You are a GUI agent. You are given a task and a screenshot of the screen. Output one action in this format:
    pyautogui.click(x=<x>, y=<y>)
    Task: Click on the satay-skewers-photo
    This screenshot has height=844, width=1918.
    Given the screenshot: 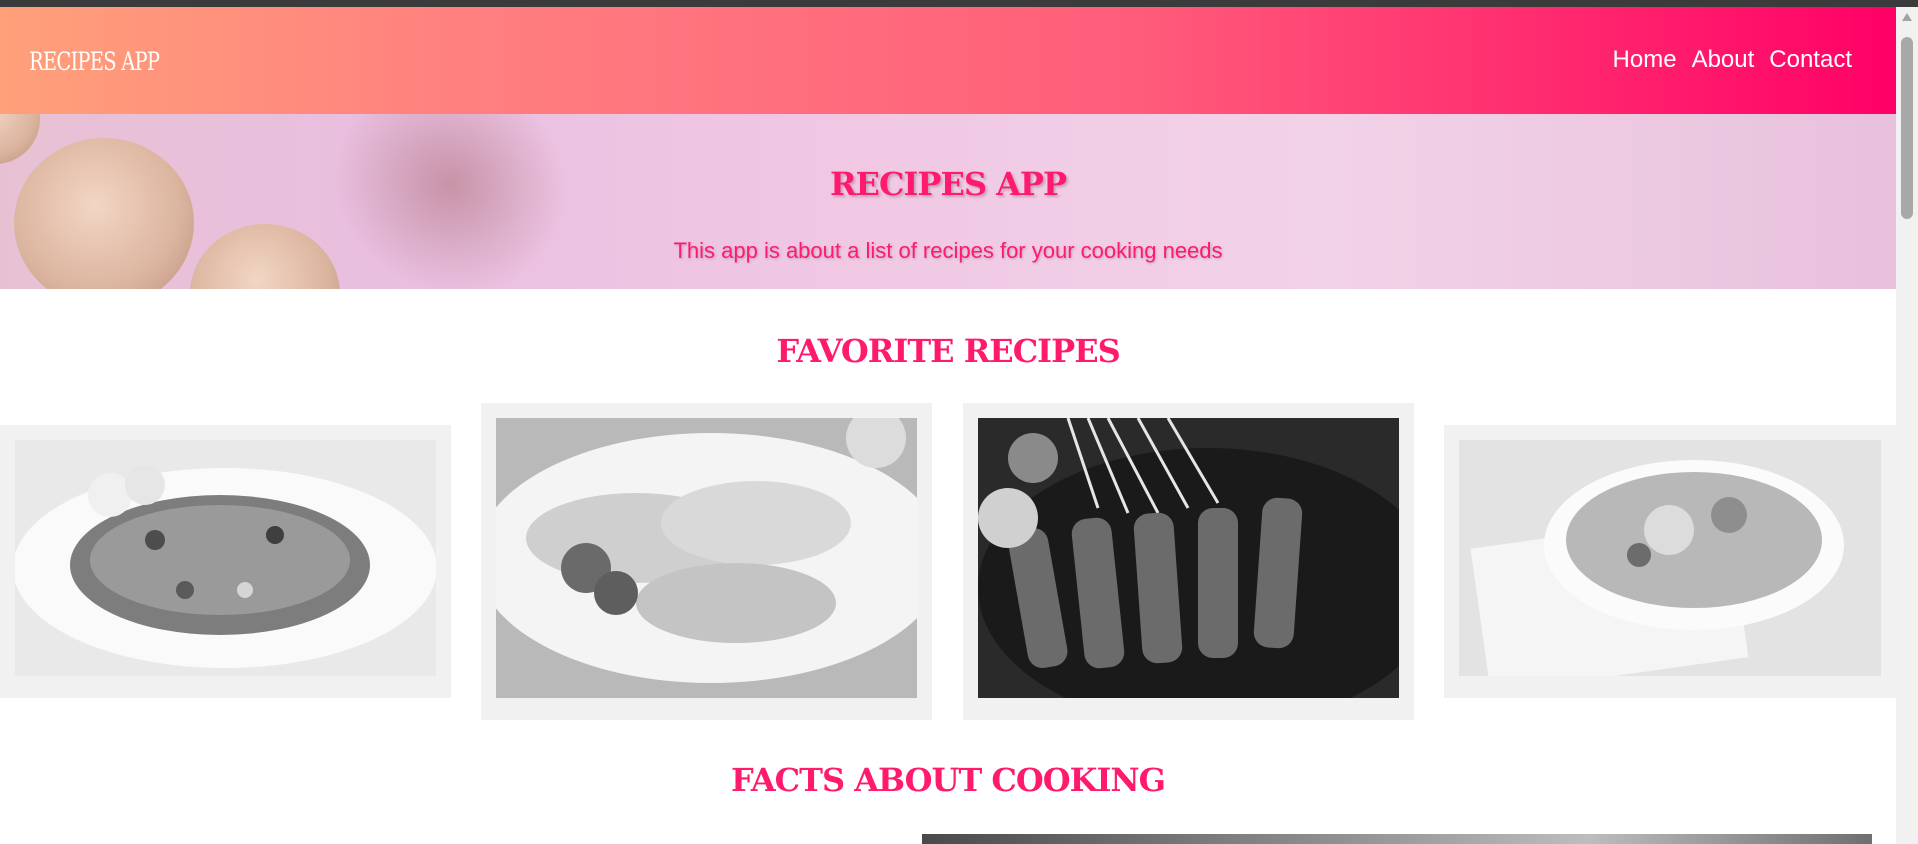 What is the action you would take?
    pyautogui.click(x=1188, y=558)
    